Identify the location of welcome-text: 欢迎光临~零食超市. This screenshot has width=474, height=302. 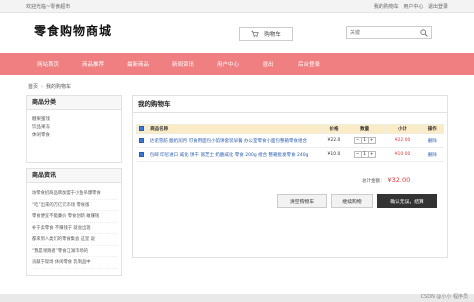
(48, 7).